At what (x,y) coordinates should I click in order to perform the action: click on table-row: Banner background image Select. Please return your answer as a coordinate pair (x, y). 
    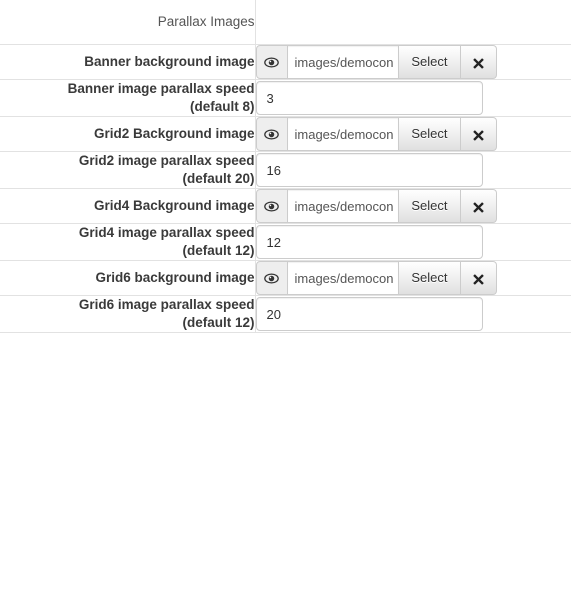
    Looking at the image, I should click on (285, 62).